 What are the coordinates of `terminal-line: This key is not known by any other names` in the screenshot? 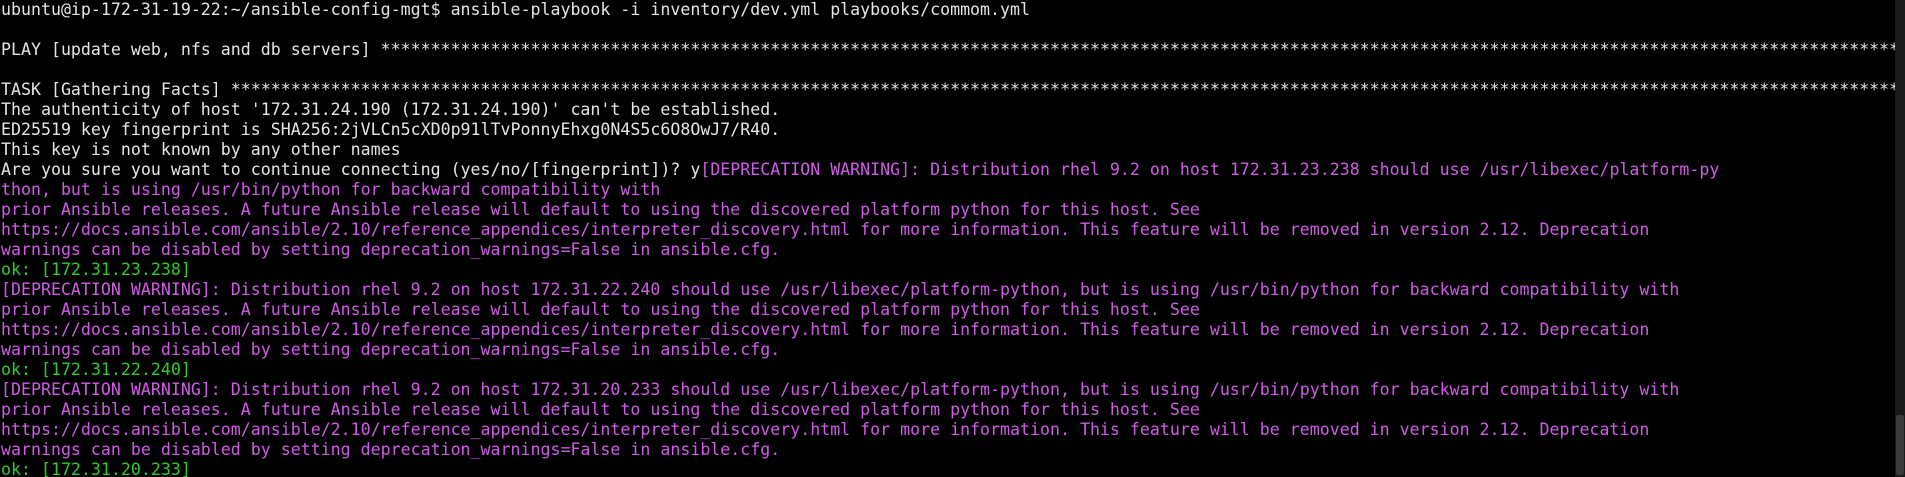 It's located at (948, 150).